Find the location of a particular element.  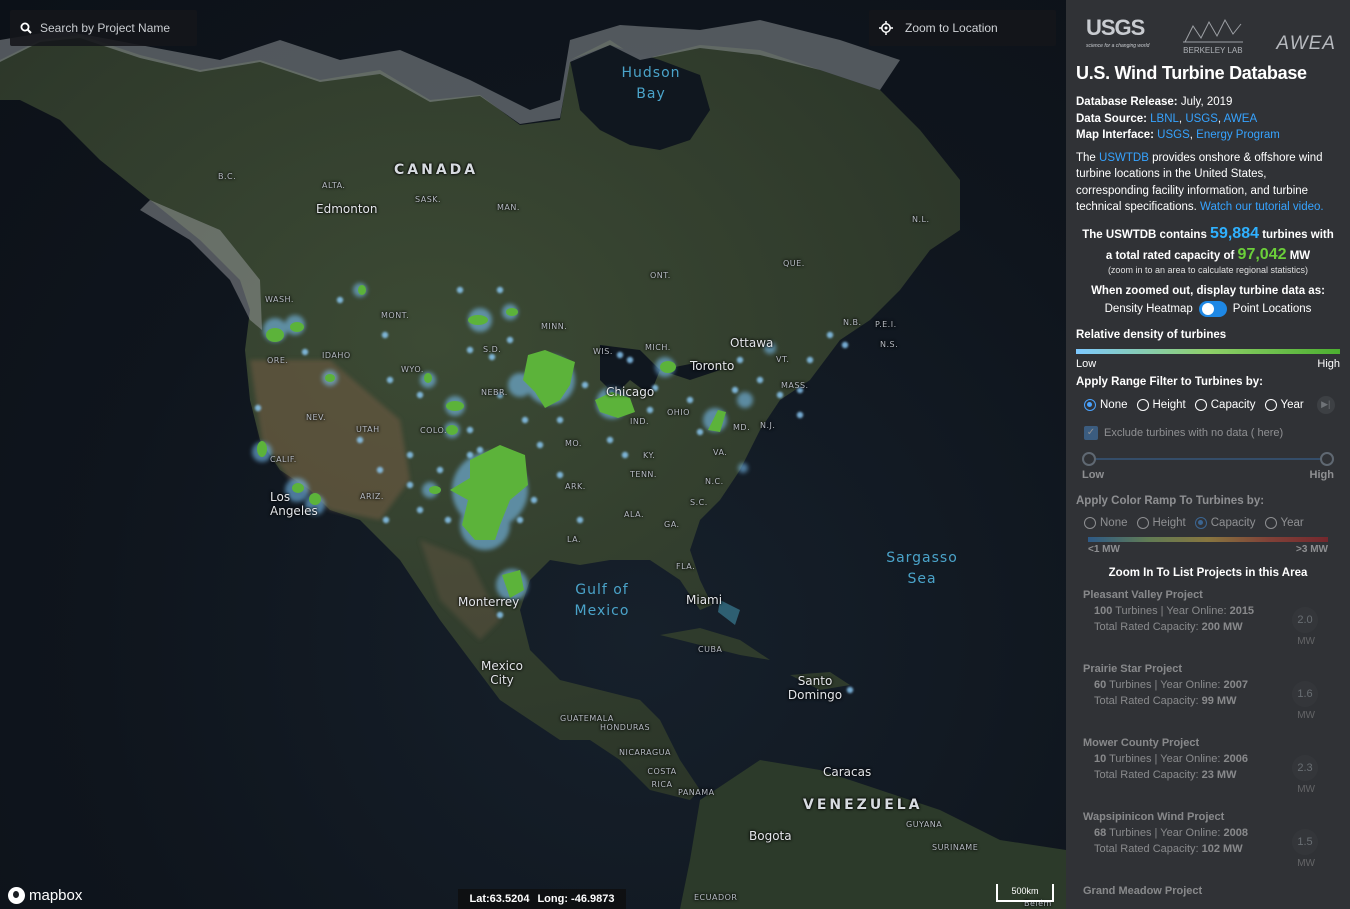

berkeley-lab-icon is located at coordinates (1212, 30).